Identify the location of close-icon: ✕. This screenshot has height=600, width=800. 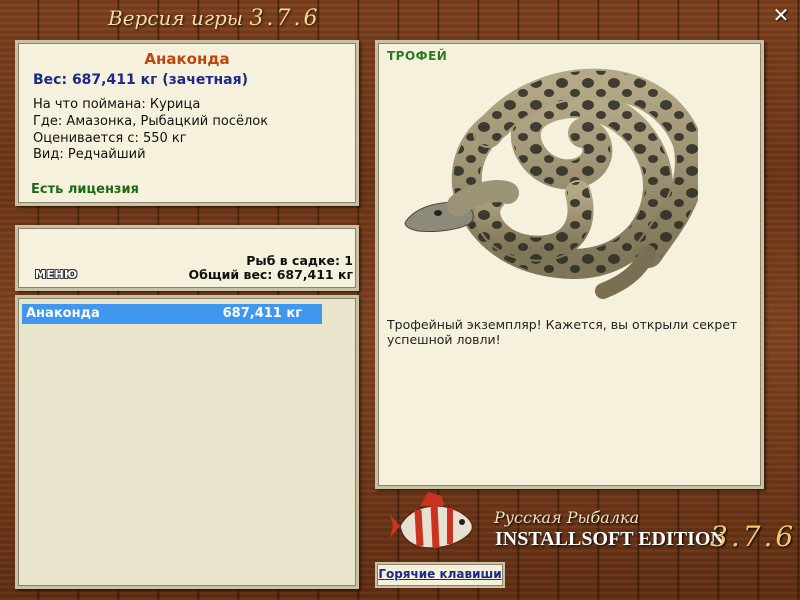
(781, 15).